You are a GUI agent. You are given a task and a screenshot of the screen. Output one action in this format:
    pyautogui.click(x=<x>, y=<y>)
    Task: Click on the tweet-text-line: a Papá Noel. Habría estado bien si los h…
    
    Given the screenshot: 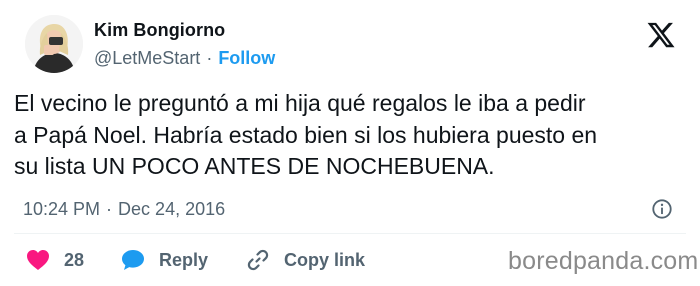 What is the action you would take?
    pyautogui.click(x=306, y=134)
    